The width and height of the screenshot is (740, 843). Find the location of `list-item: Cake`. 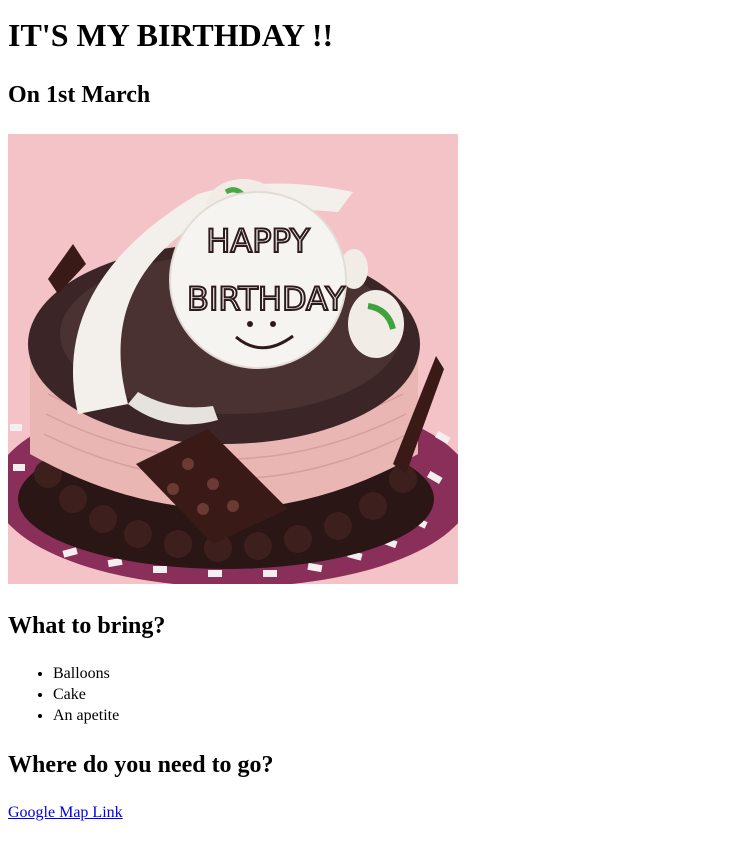

list-item: Cake is located at coordinates (86, 694).